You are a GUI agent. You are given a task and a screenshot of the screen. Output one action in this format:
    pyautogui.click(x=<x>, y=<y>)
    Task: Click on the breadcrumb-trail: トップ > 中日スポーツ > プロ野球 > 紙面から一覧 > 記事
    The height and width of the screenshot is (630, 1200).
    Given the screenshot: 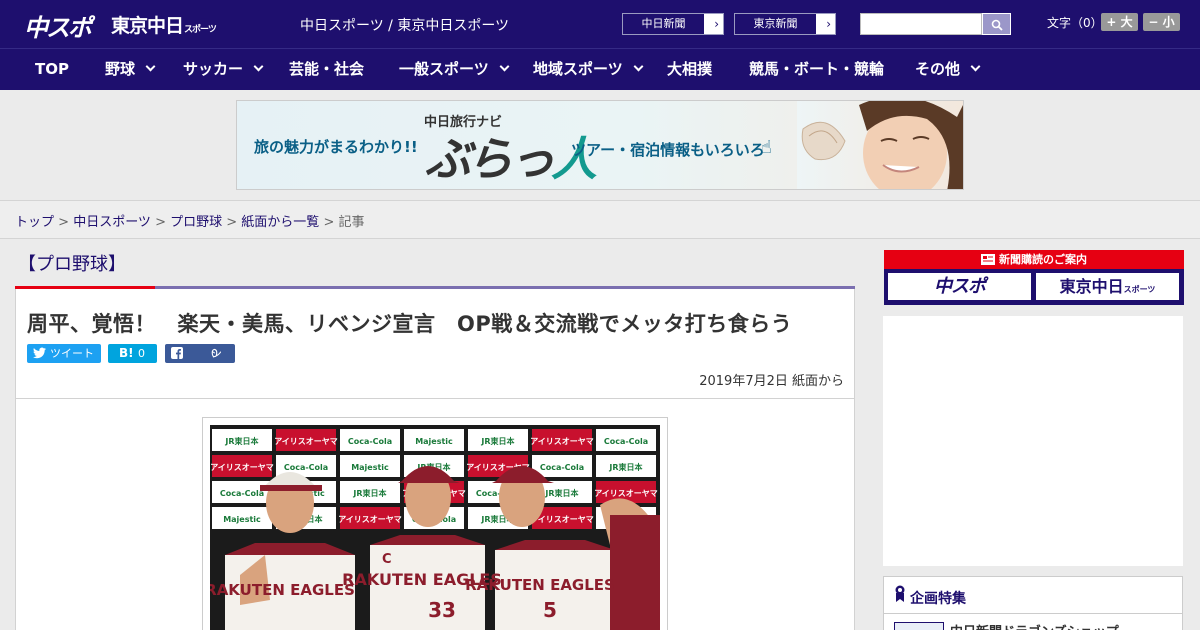 What is the action you would take?
    pyautogui.click(x=190, y=220)
    